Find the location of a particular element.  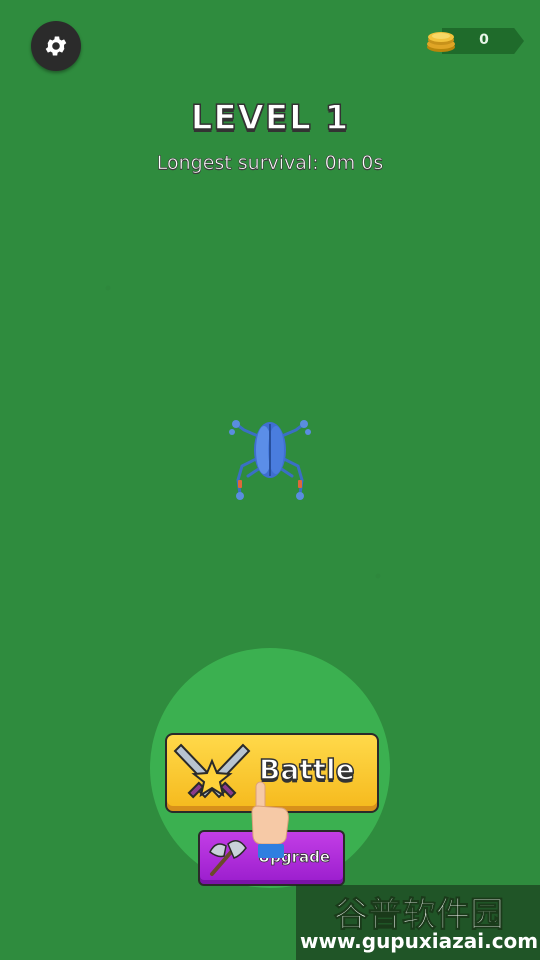

blue-beetle-icon is located at coordinates (270, 458).